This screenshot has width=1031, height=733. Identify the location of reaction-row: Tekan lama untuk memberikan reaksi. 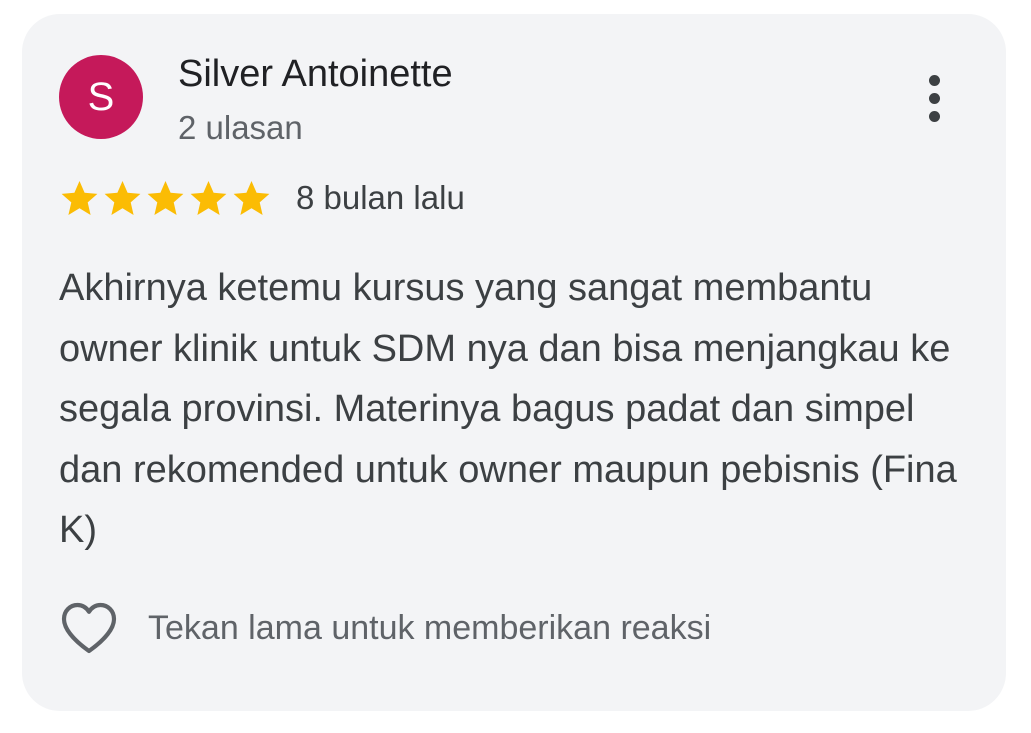
(384, 628).